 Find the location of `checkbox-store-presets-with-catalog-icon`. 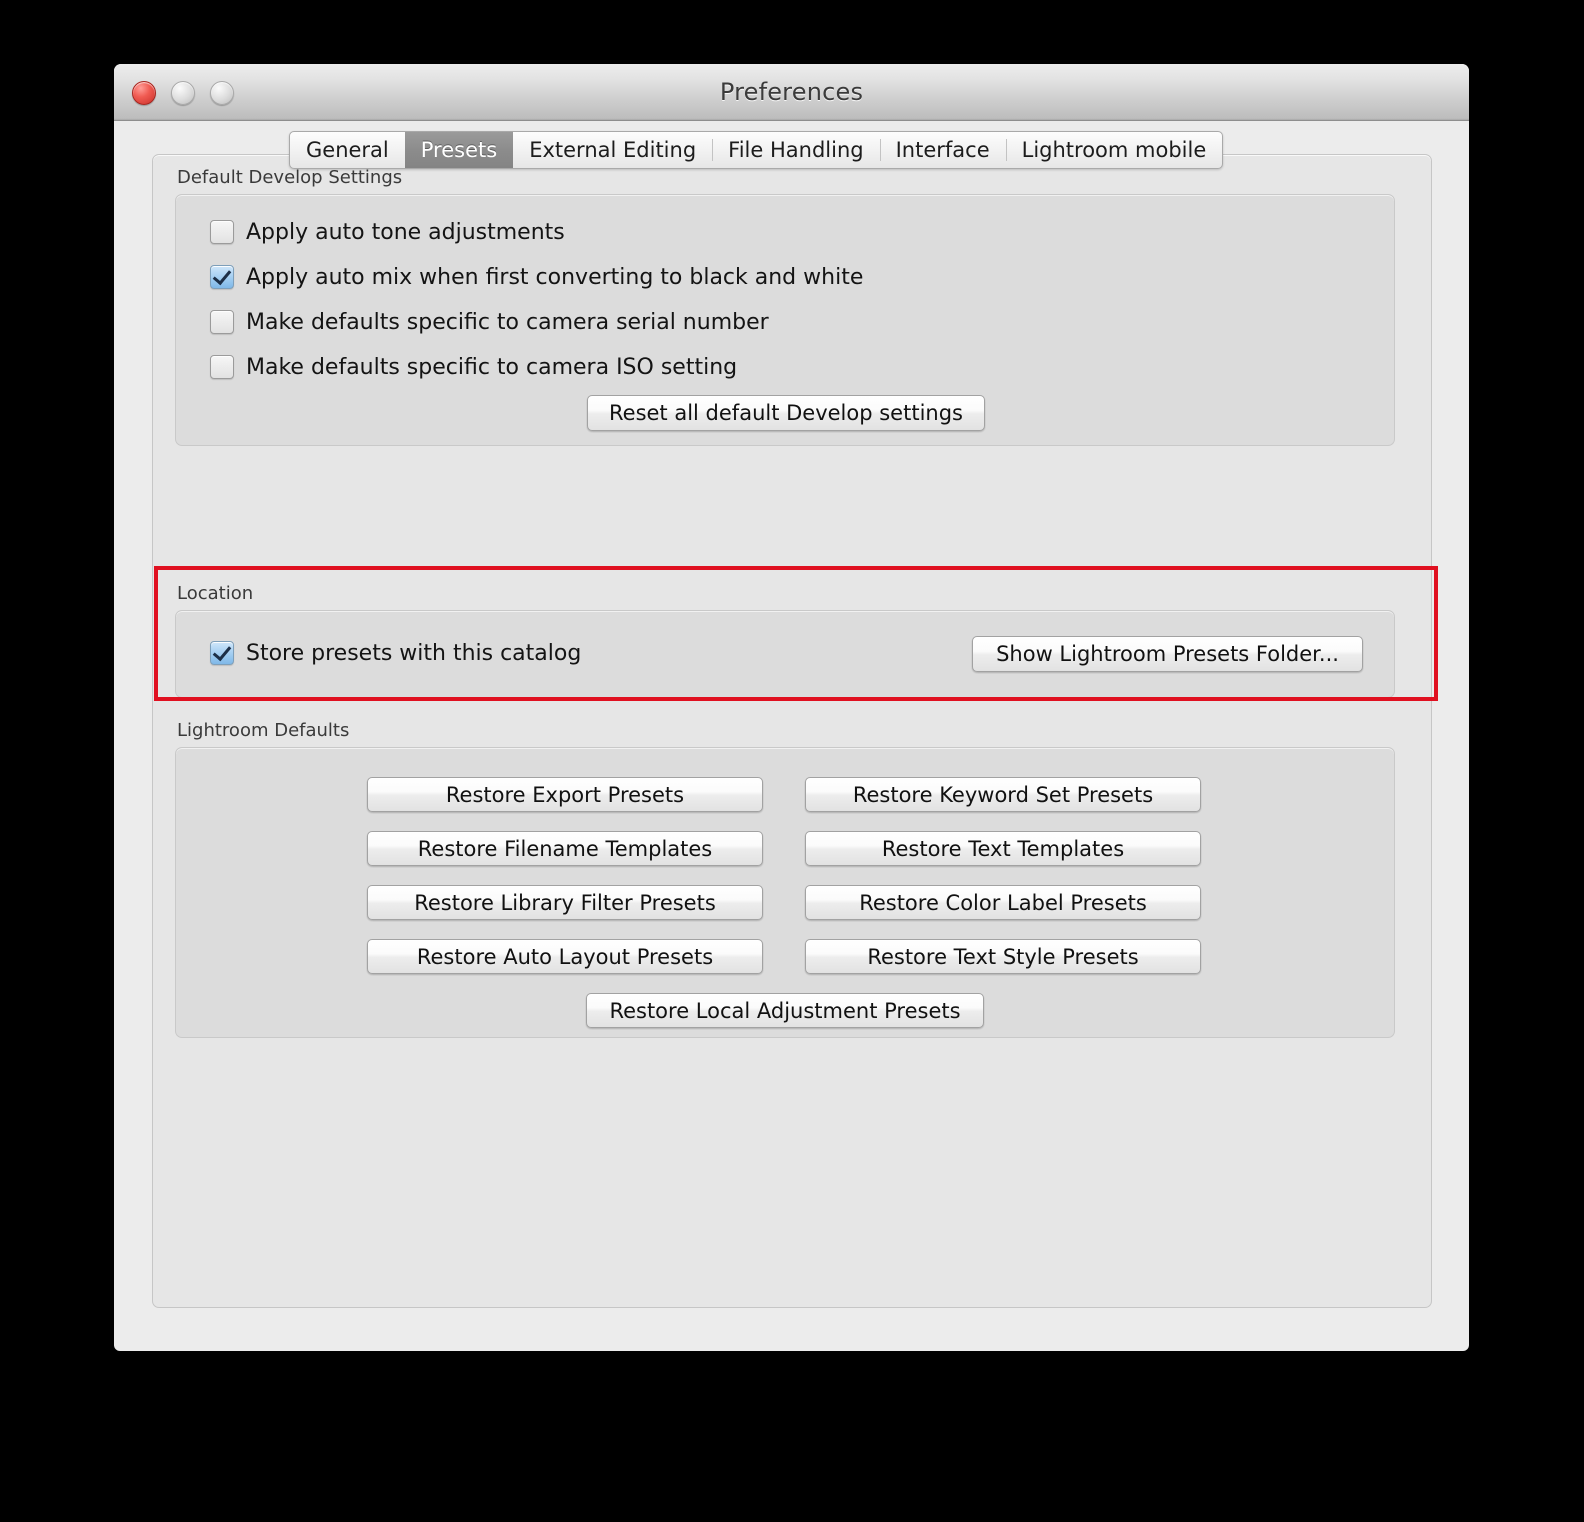

checkbox-store-presets-with-catalog-icon is located at coordinates (222, 653).